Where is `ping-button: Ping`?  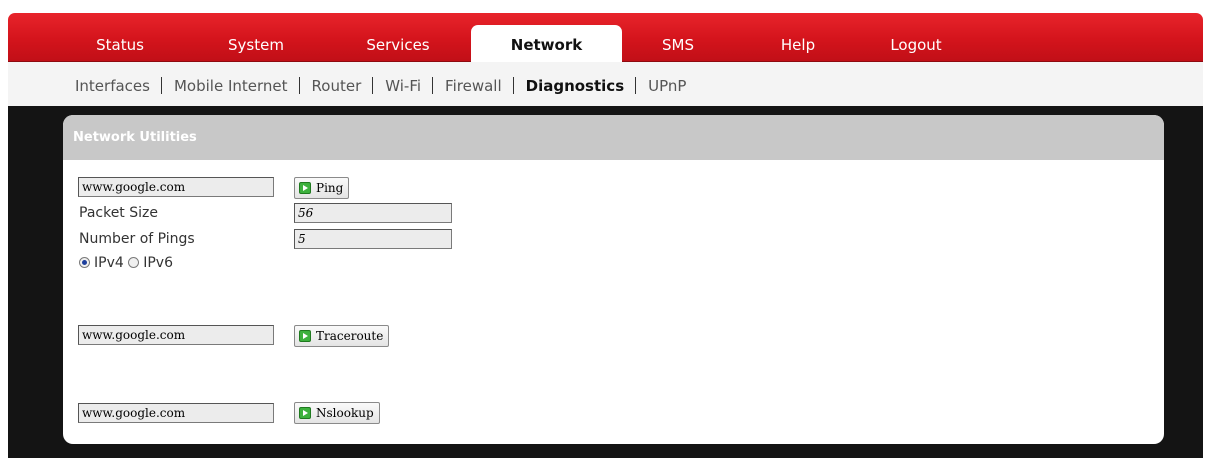
ping-button: Ping is located at coordinates (322, 188).